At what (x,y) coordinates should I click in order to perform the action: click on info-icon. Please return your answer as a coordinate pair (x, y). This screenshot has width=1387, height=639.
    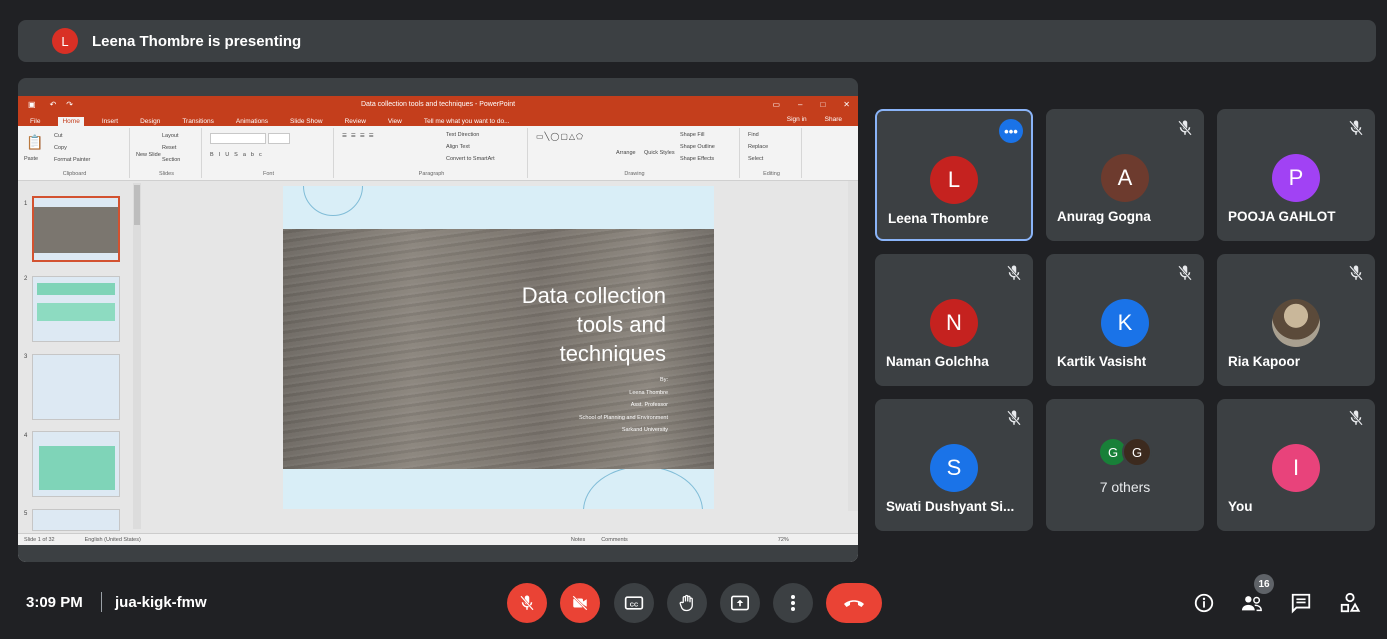
    Looking at the image, I should click on (1204, 603).